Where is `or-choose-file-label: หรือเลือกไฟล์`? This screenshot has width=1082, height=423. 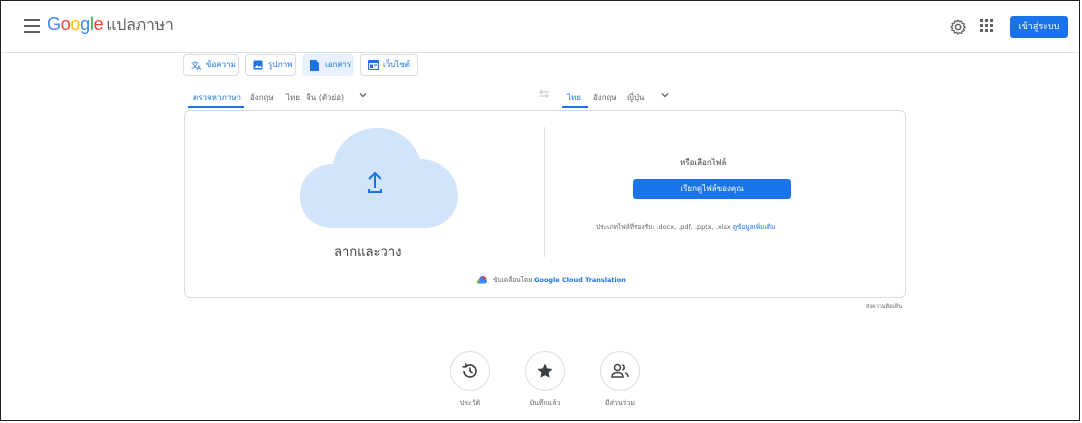 or-choose-file-label: หรือเลือกไฟล์ is located at coordinates (703, 162).